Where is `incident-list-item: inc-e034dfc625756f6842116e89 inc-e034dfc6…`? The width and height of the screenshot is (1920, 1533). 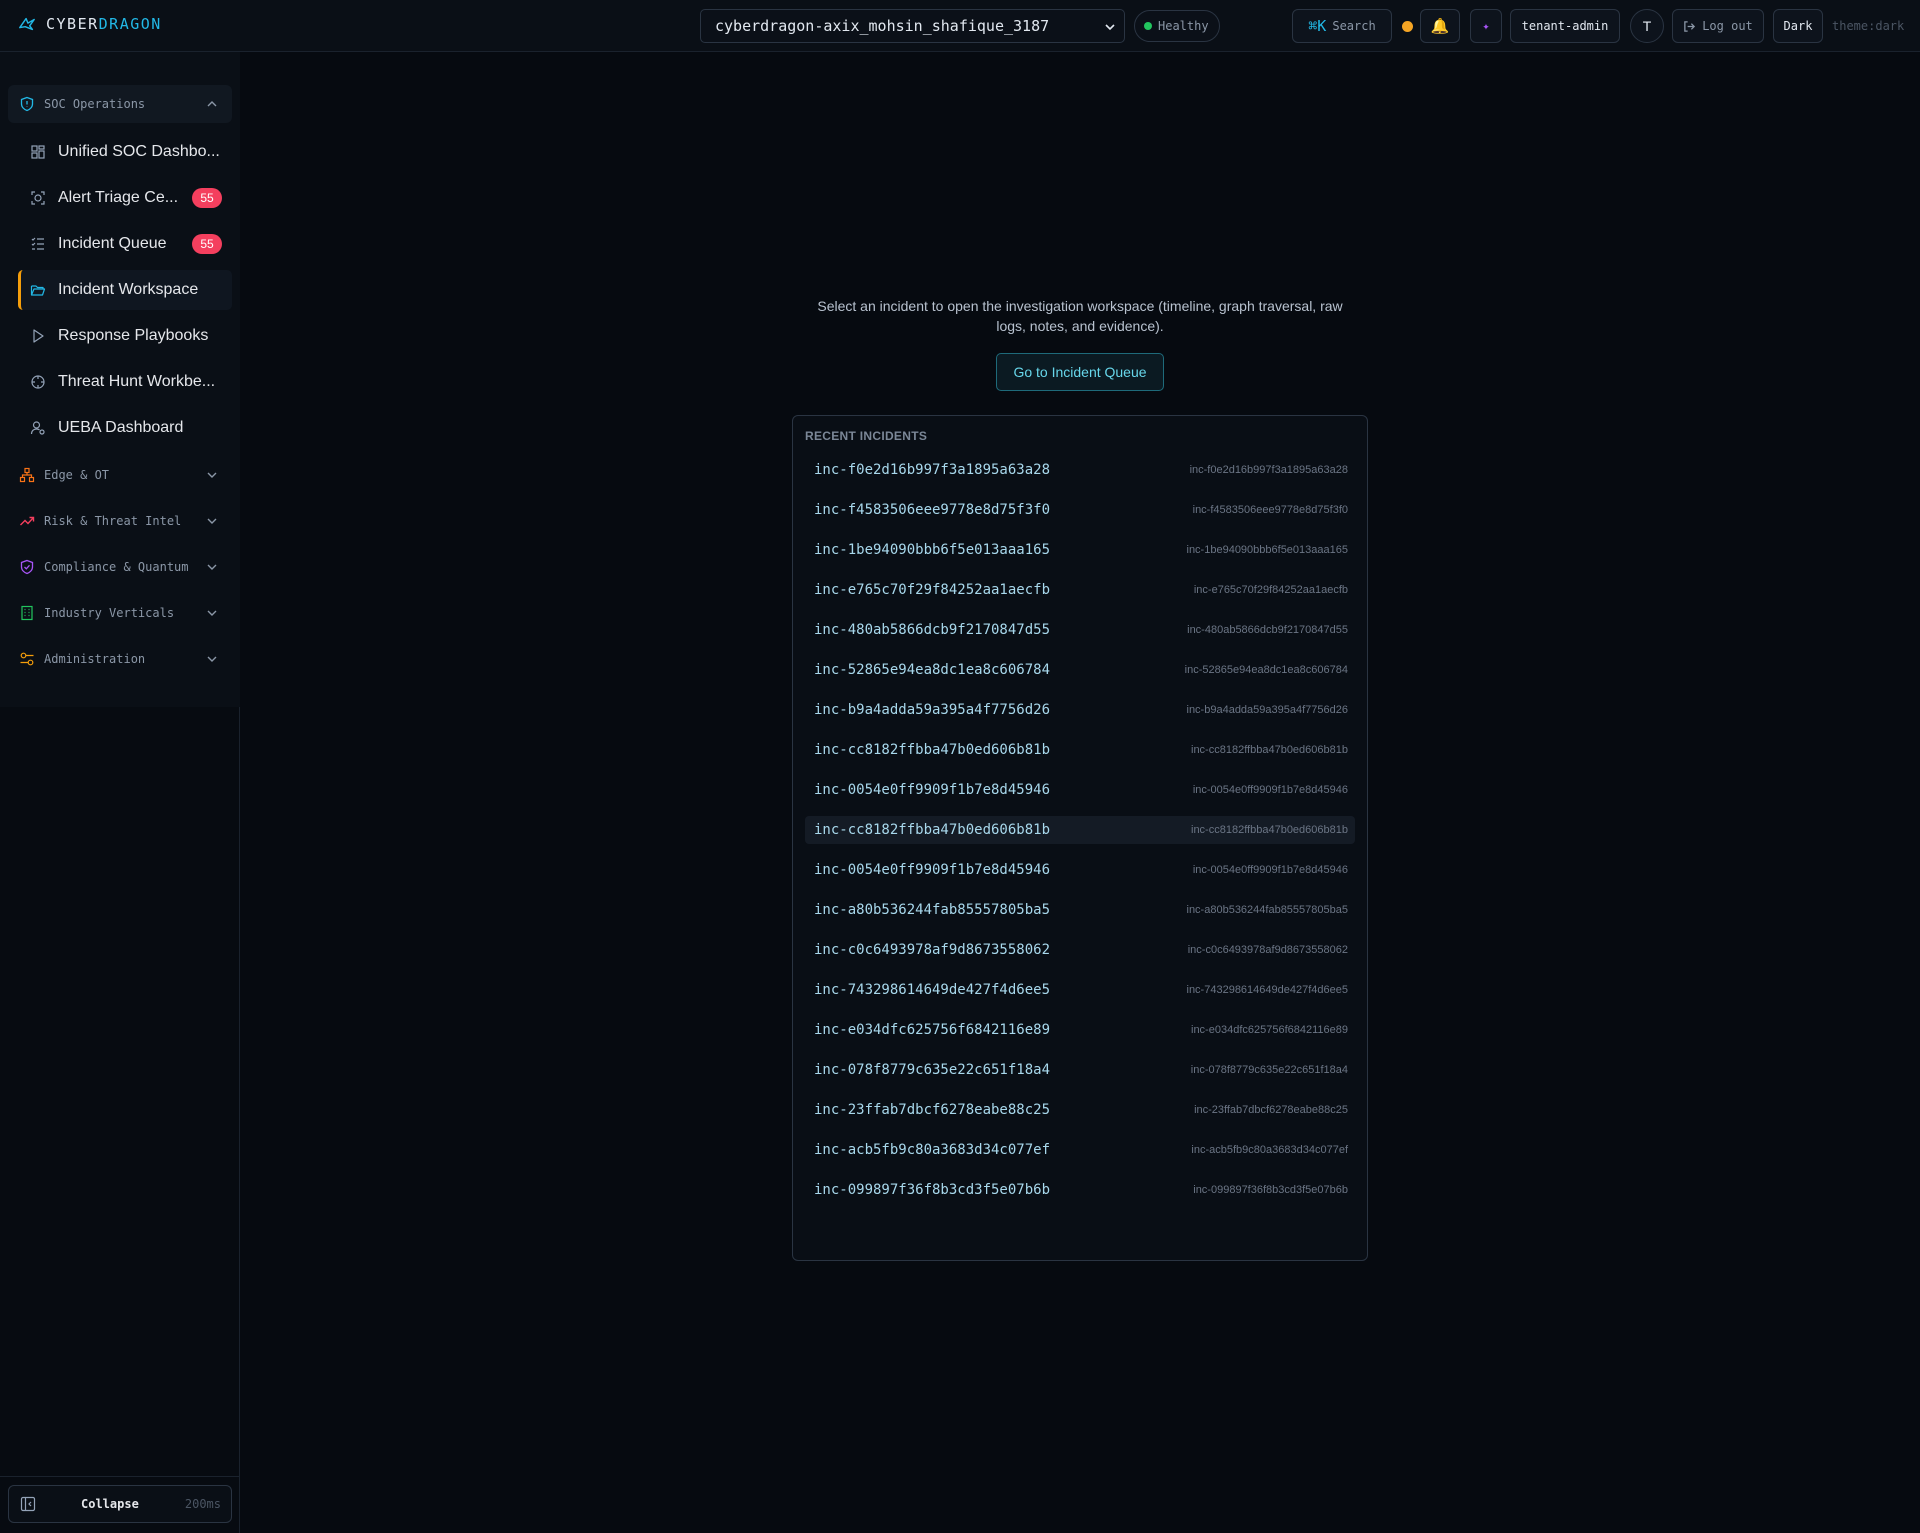
incident-list-item: inc-e034dfc625756f6842116e89 inc-e034dfc6… is located at coordinates (1080, 1030).